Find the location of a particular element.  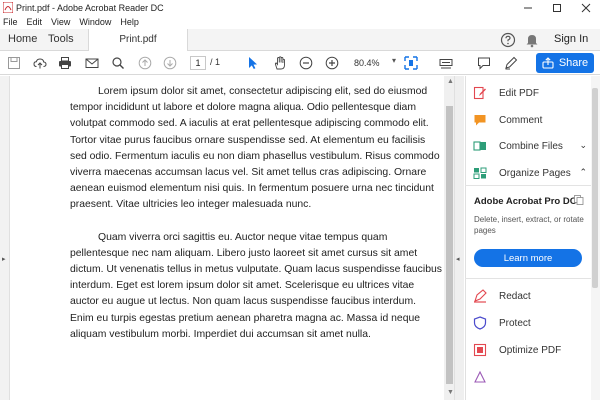

learn-more-button: Learn more is located at coordinates (528, 258).